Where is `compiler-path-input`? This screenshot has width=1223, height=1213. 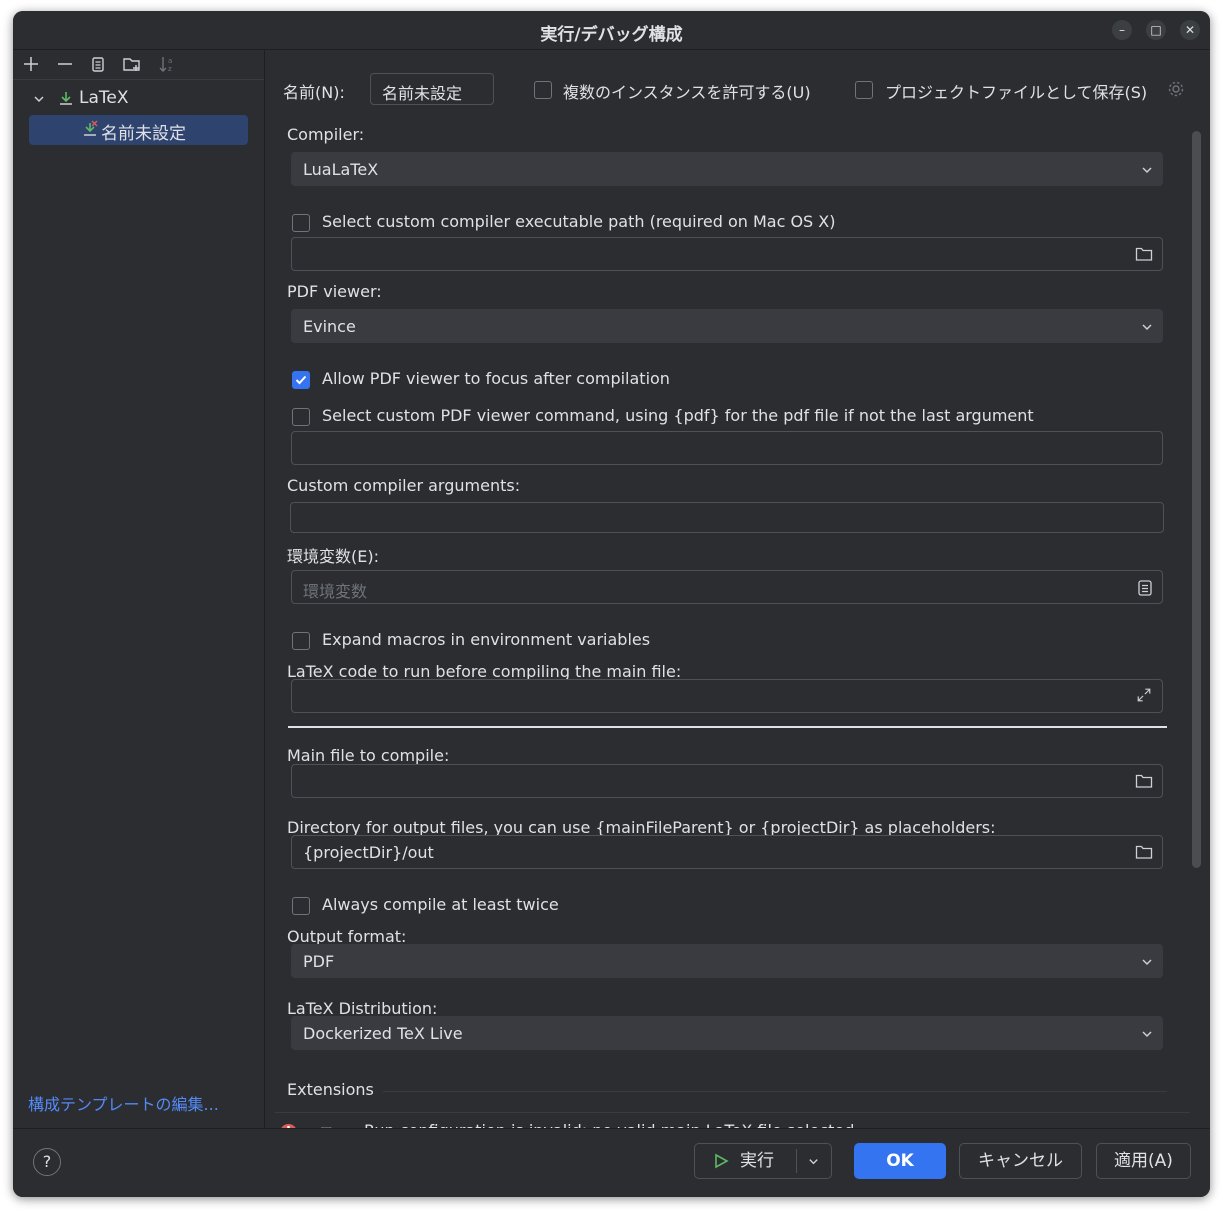 compiler-path-input is located at coordinates (727, 254).